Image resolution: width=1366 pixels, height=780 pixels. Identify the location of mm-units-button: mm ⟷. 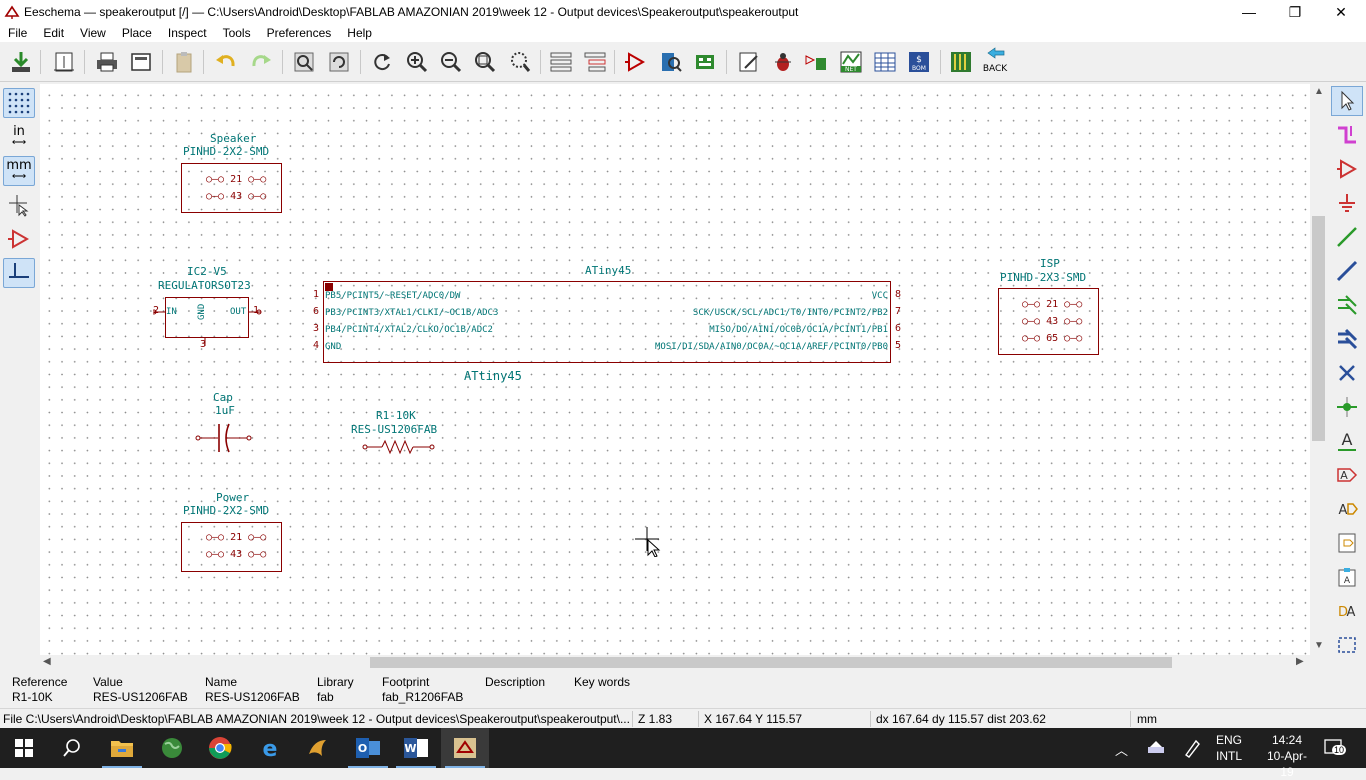
(19, 171).